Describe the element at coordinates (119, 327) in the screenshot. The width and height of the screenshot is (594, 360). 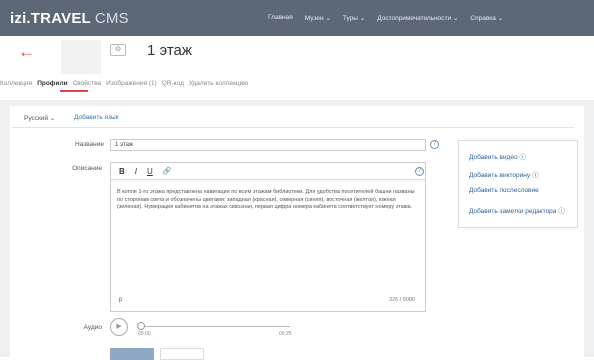
I see `play-icon: ▶` at that location.